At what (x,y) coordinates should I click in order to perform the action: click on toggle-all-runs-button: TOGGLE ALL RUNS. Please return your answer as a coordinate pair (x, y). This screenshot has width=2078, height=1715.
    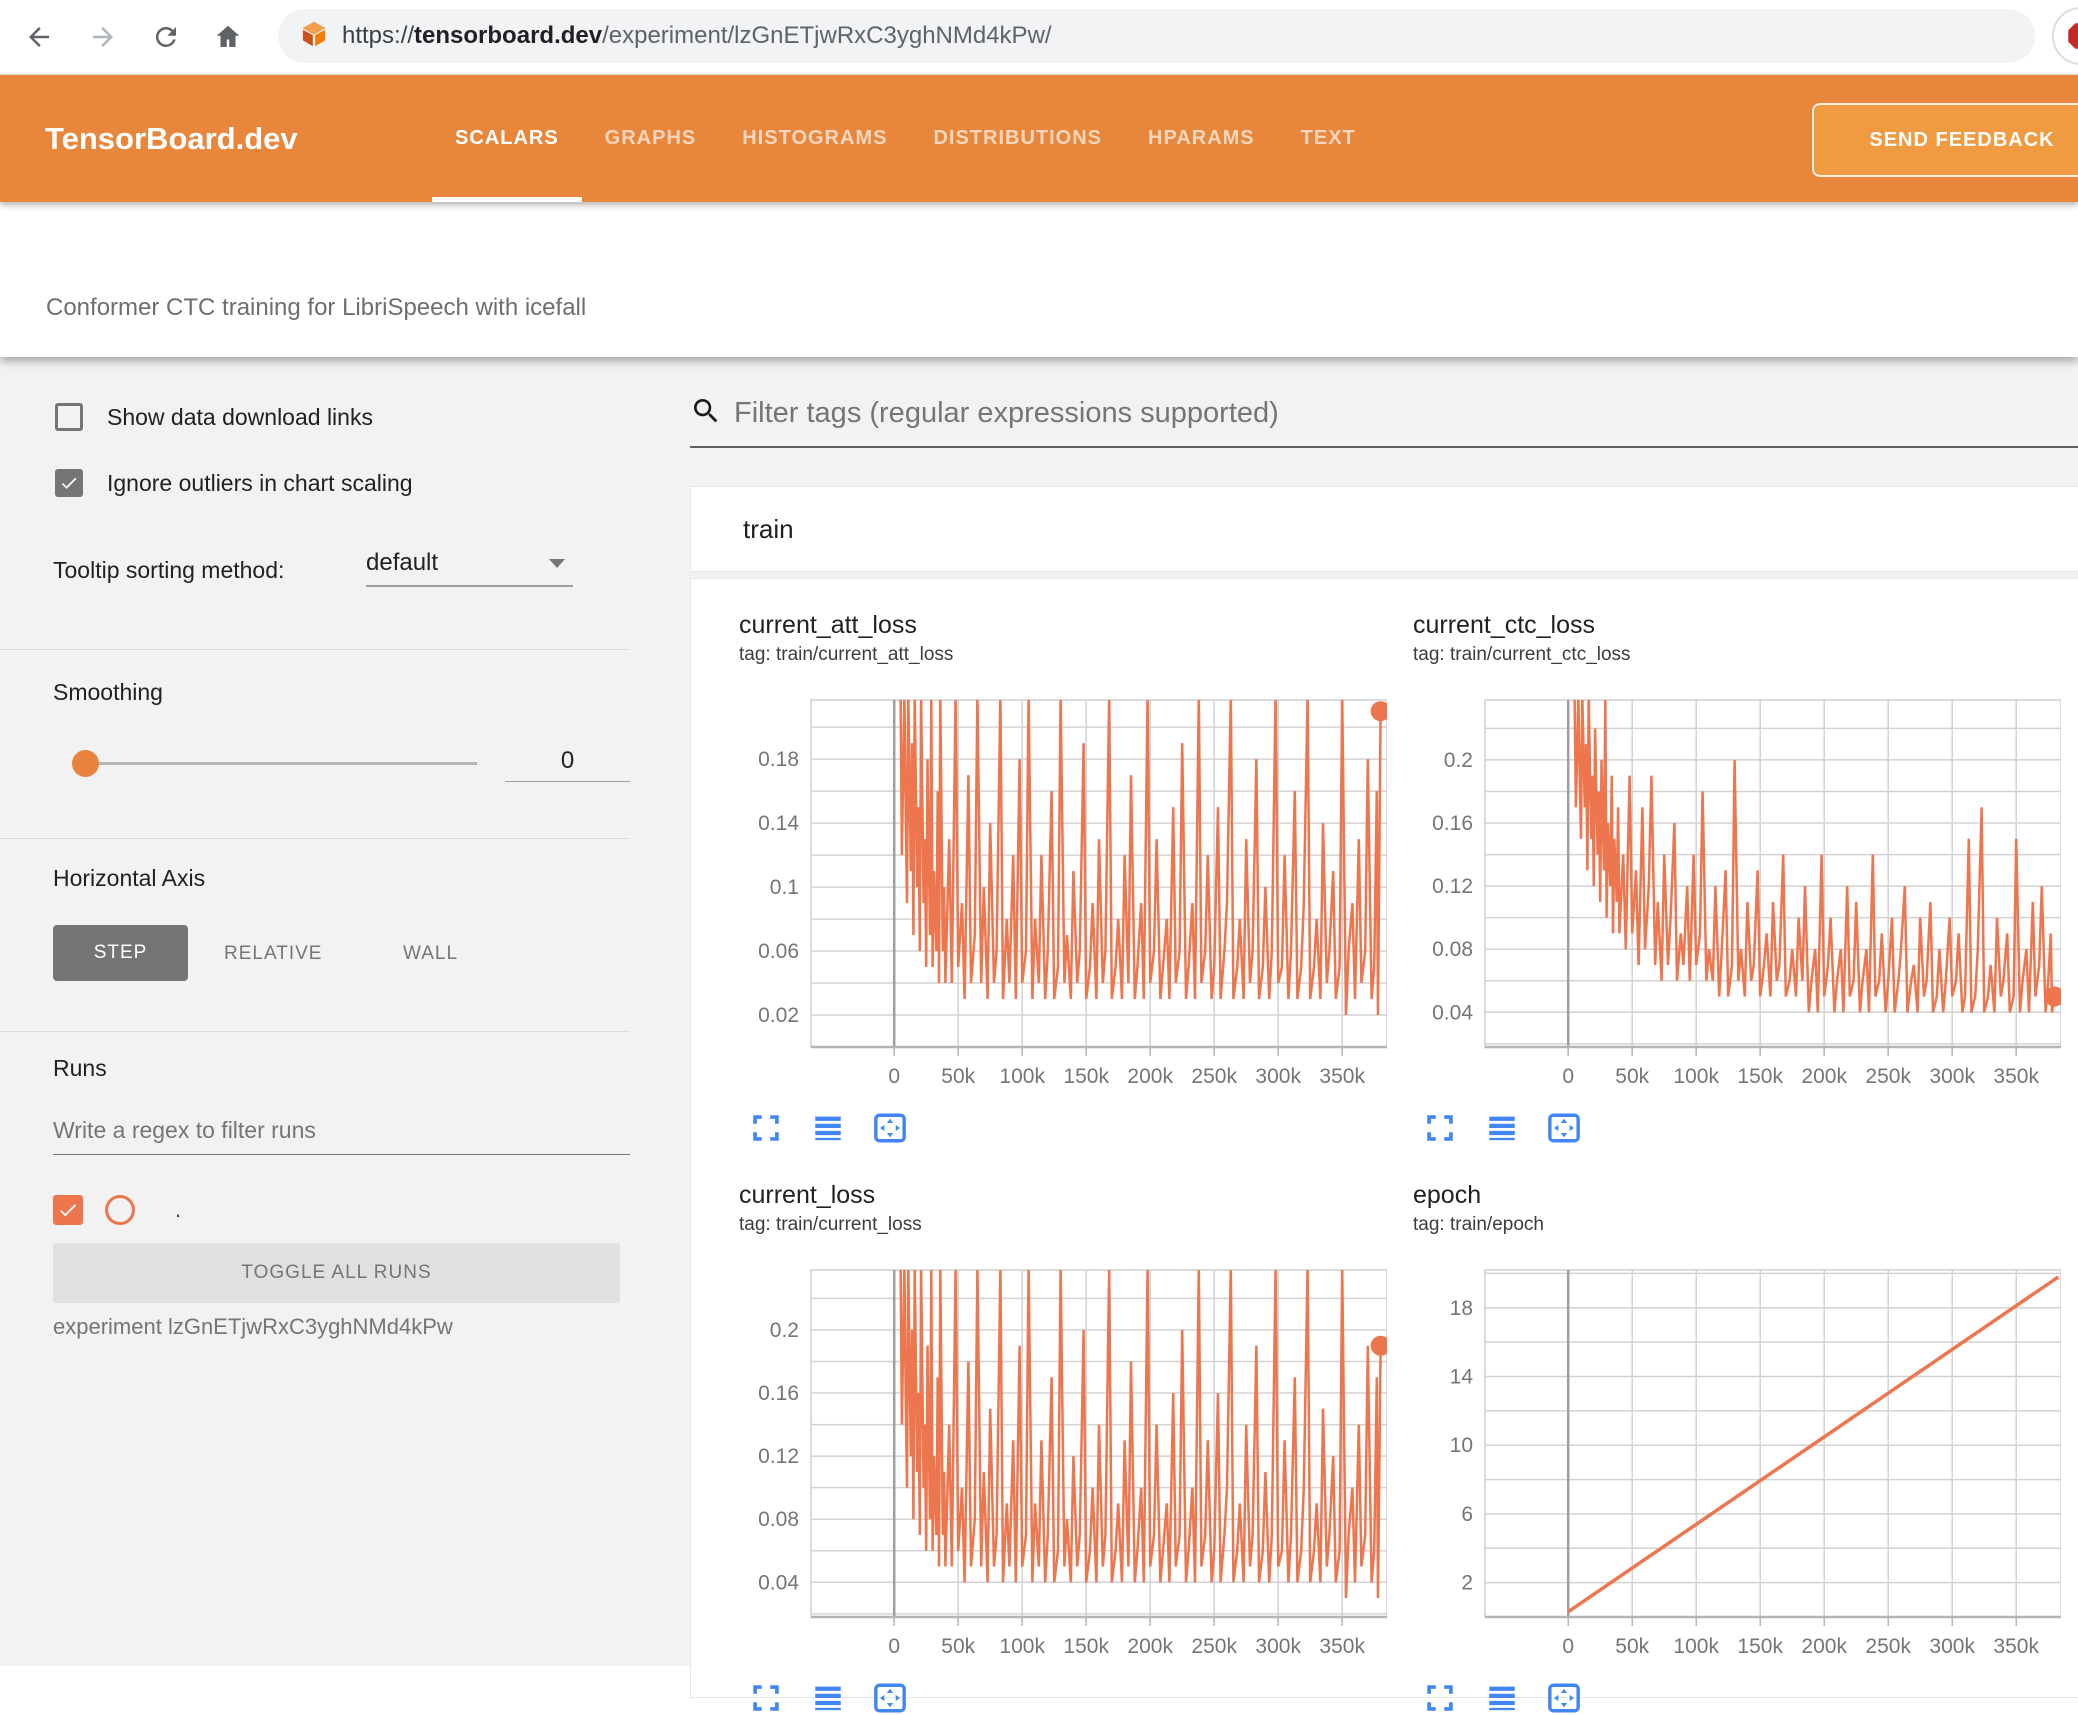
    Looking at the image, I should click on (336, 1273).